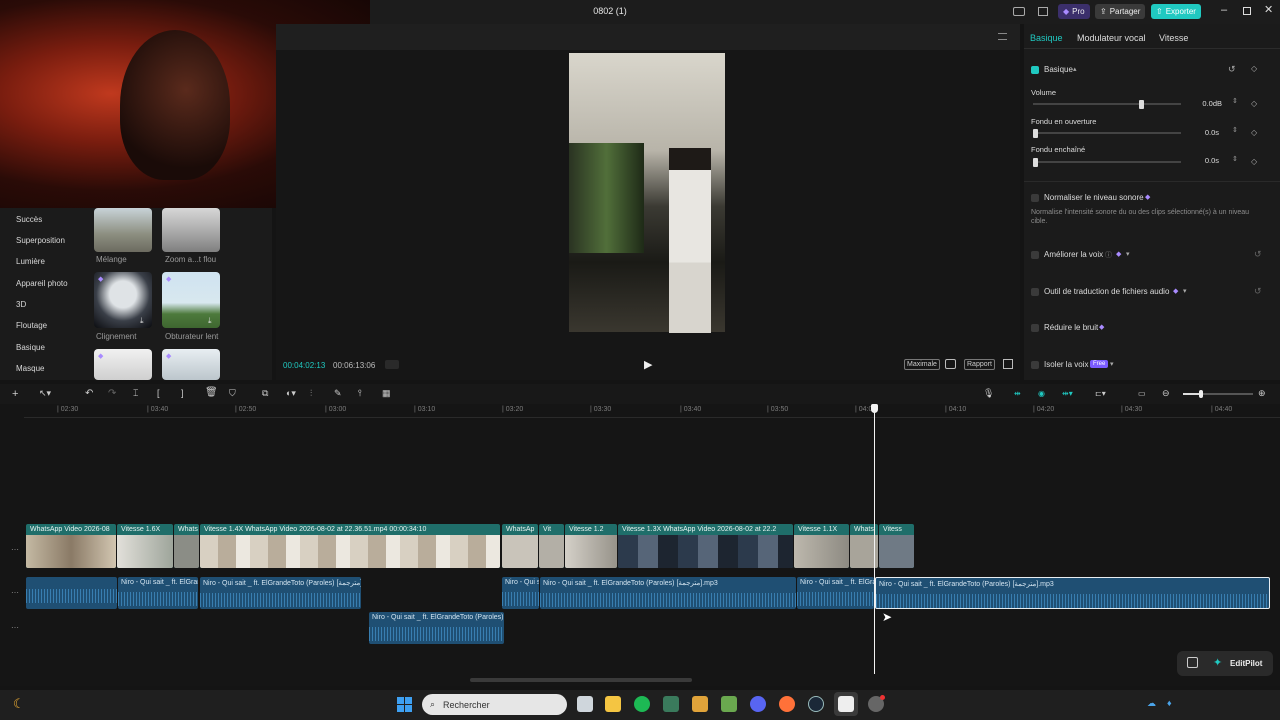 The width and height of the screenshot is (1280, 720). What do you see at coordinates (494, 704) in the screenshot?
I see `taskbar-search: ⌕ Rechercher` at bounding box center [494, 704].